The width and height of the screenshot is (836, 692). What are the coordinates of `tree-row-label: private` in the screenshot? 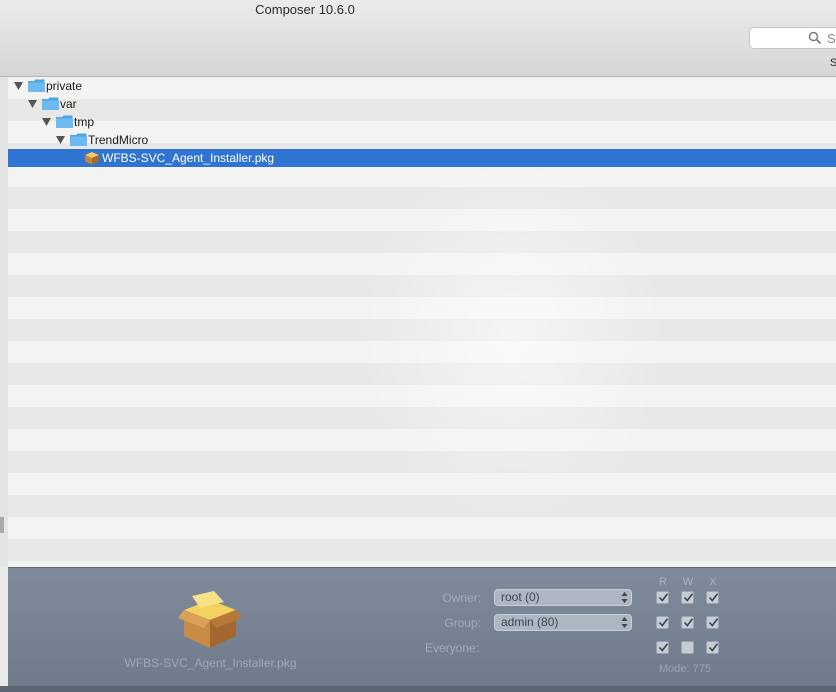 It's located at (64, 86).